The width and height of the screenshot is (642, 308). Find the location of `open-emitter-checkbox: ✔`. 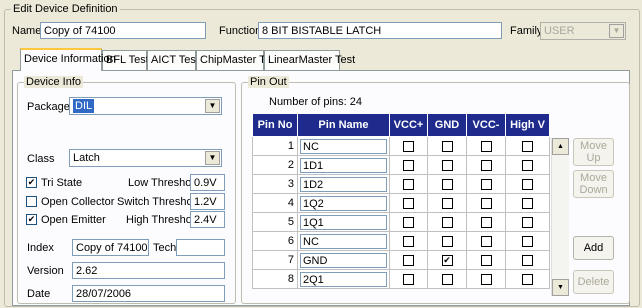

open-emitter-checkbox: ✔ is located at coordinates (31, 219).